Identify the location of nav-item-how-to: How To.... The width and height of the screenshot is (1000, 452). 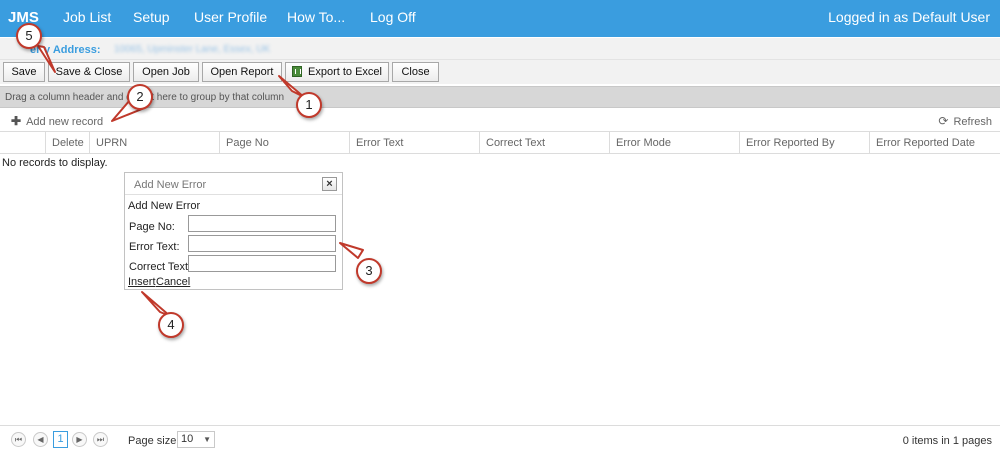
(316, 17).